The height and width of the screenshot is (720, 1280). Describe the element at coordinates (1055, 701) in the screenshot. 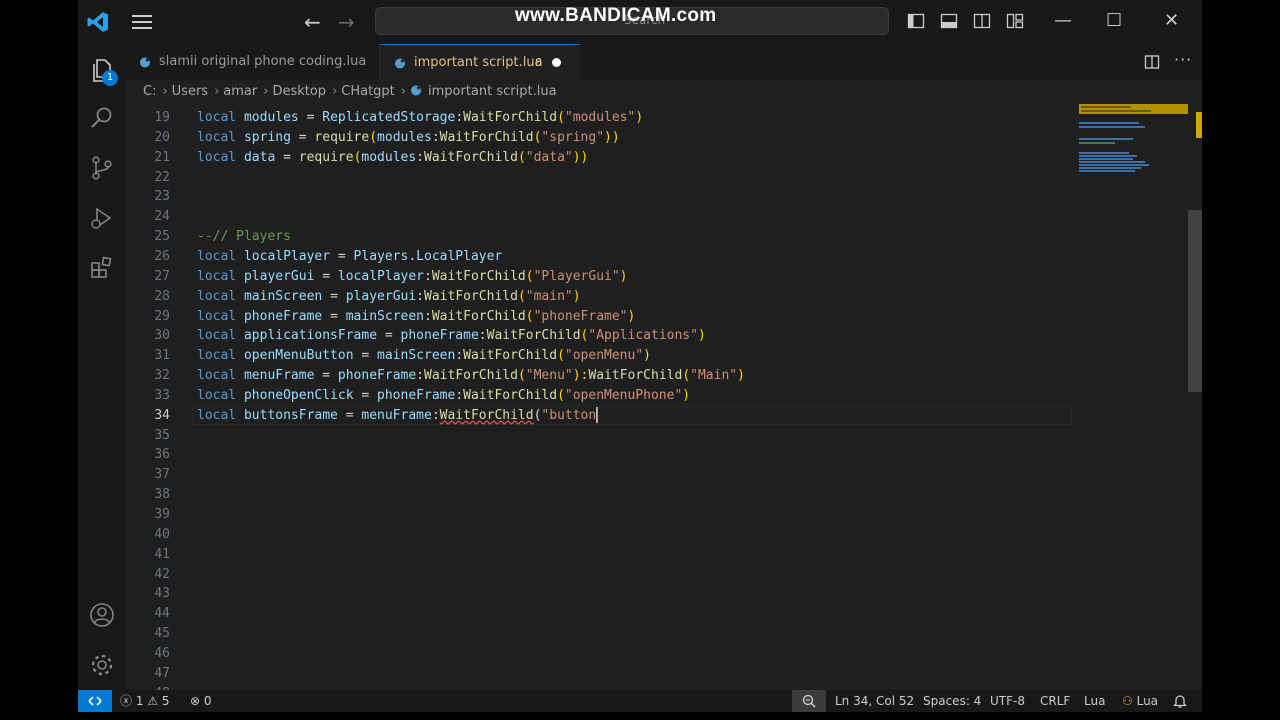

I see `line-ending: CRLF` at that location.